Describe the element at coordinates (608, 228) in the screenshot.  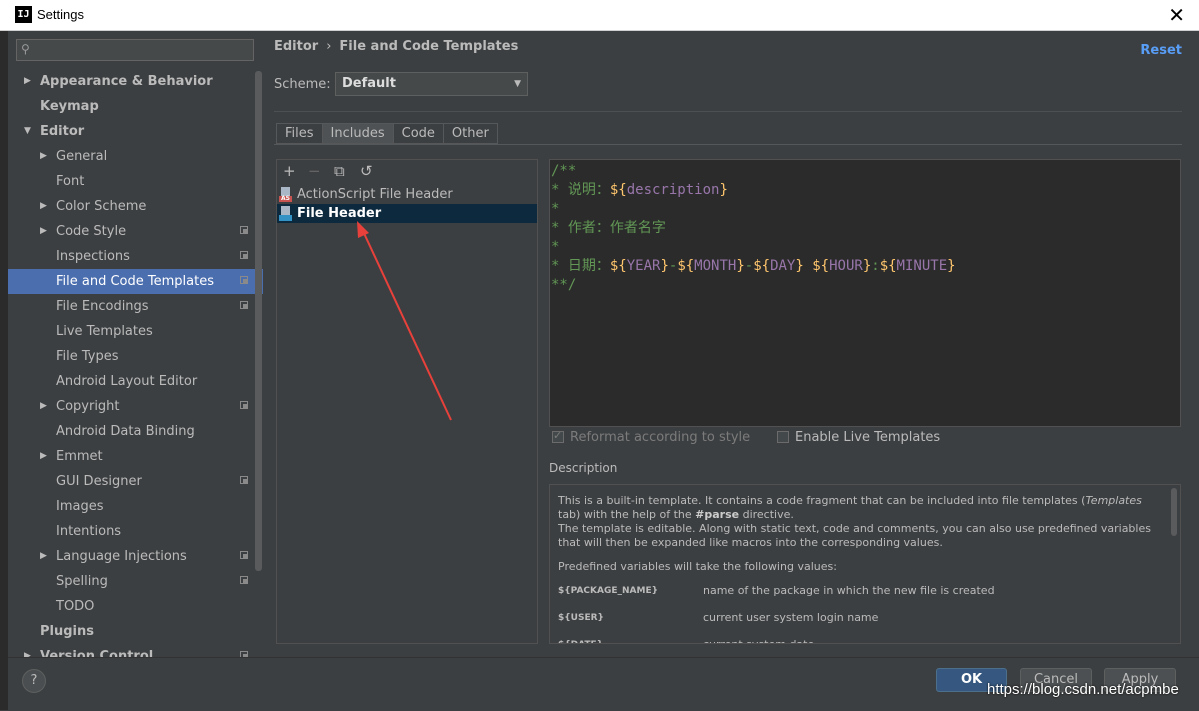
I see `code-token: * 作者：作者名字` at that location.